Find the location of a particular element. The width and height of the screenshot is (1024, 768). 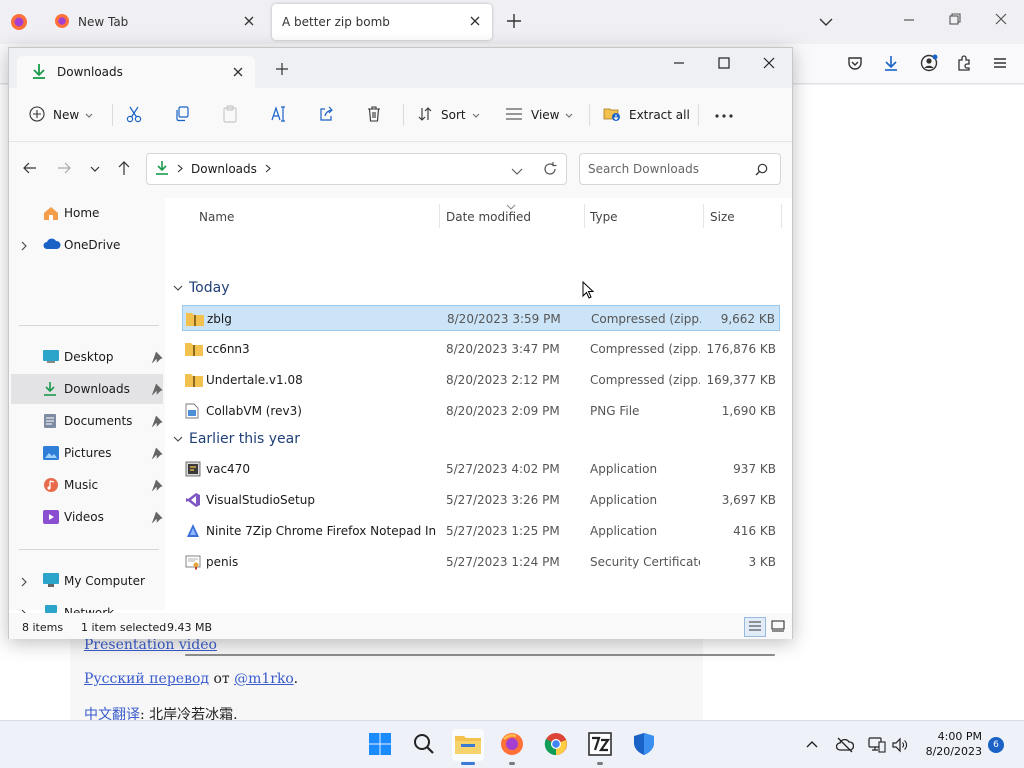

restore-icon is located at coordinates (955, 20).